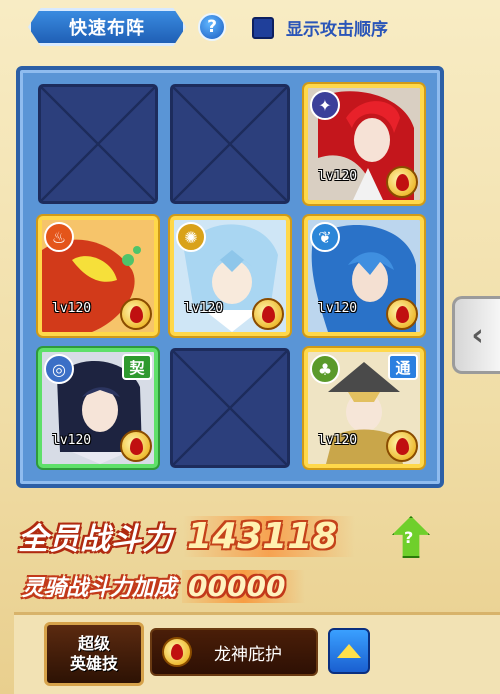  What do you see at coordinates (244, 586) in the screenshot?
I see `mount-power-value: 00000` at bounding box center [244, 586].